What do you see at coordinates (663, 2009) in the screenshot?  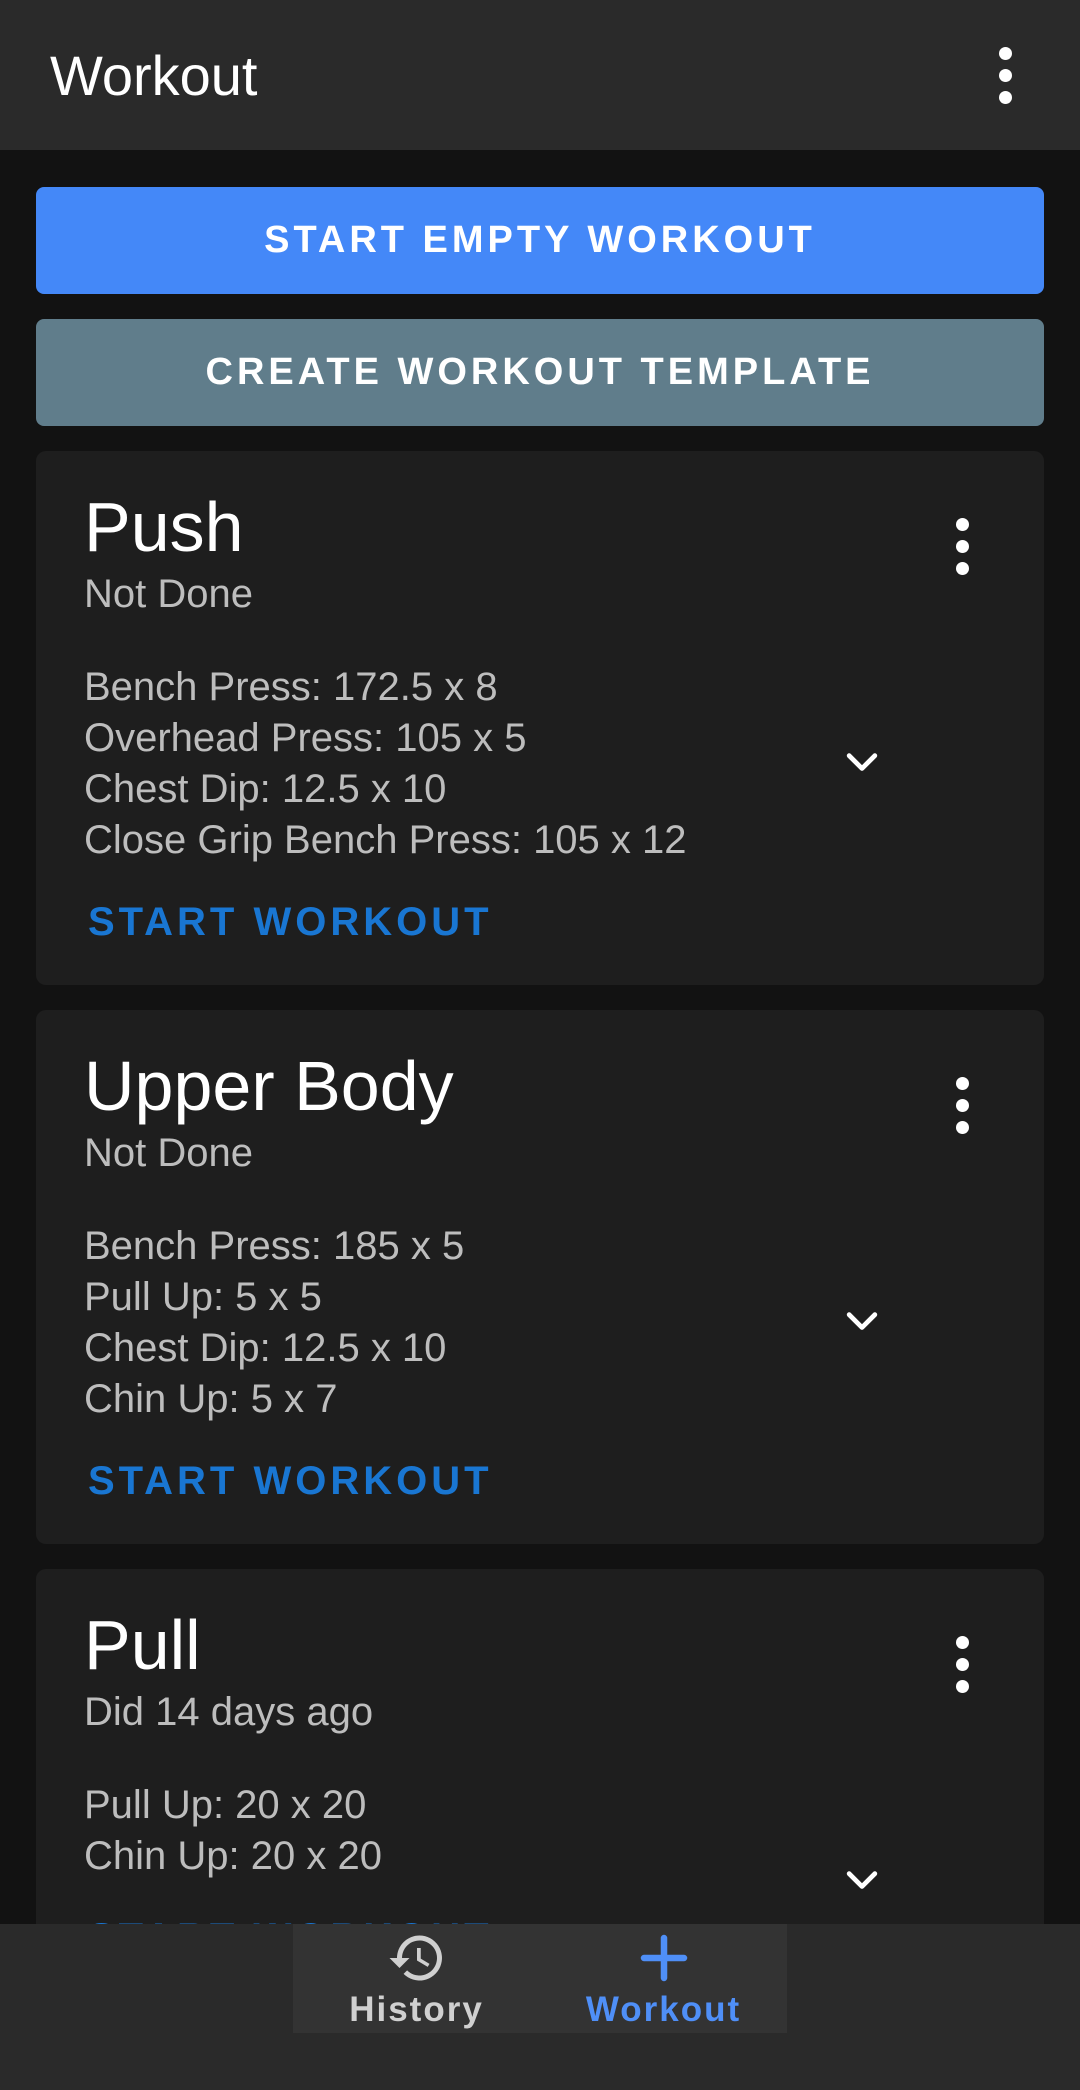 I see `nav-label-workout: Workout` at bounding box center [663, 2009].